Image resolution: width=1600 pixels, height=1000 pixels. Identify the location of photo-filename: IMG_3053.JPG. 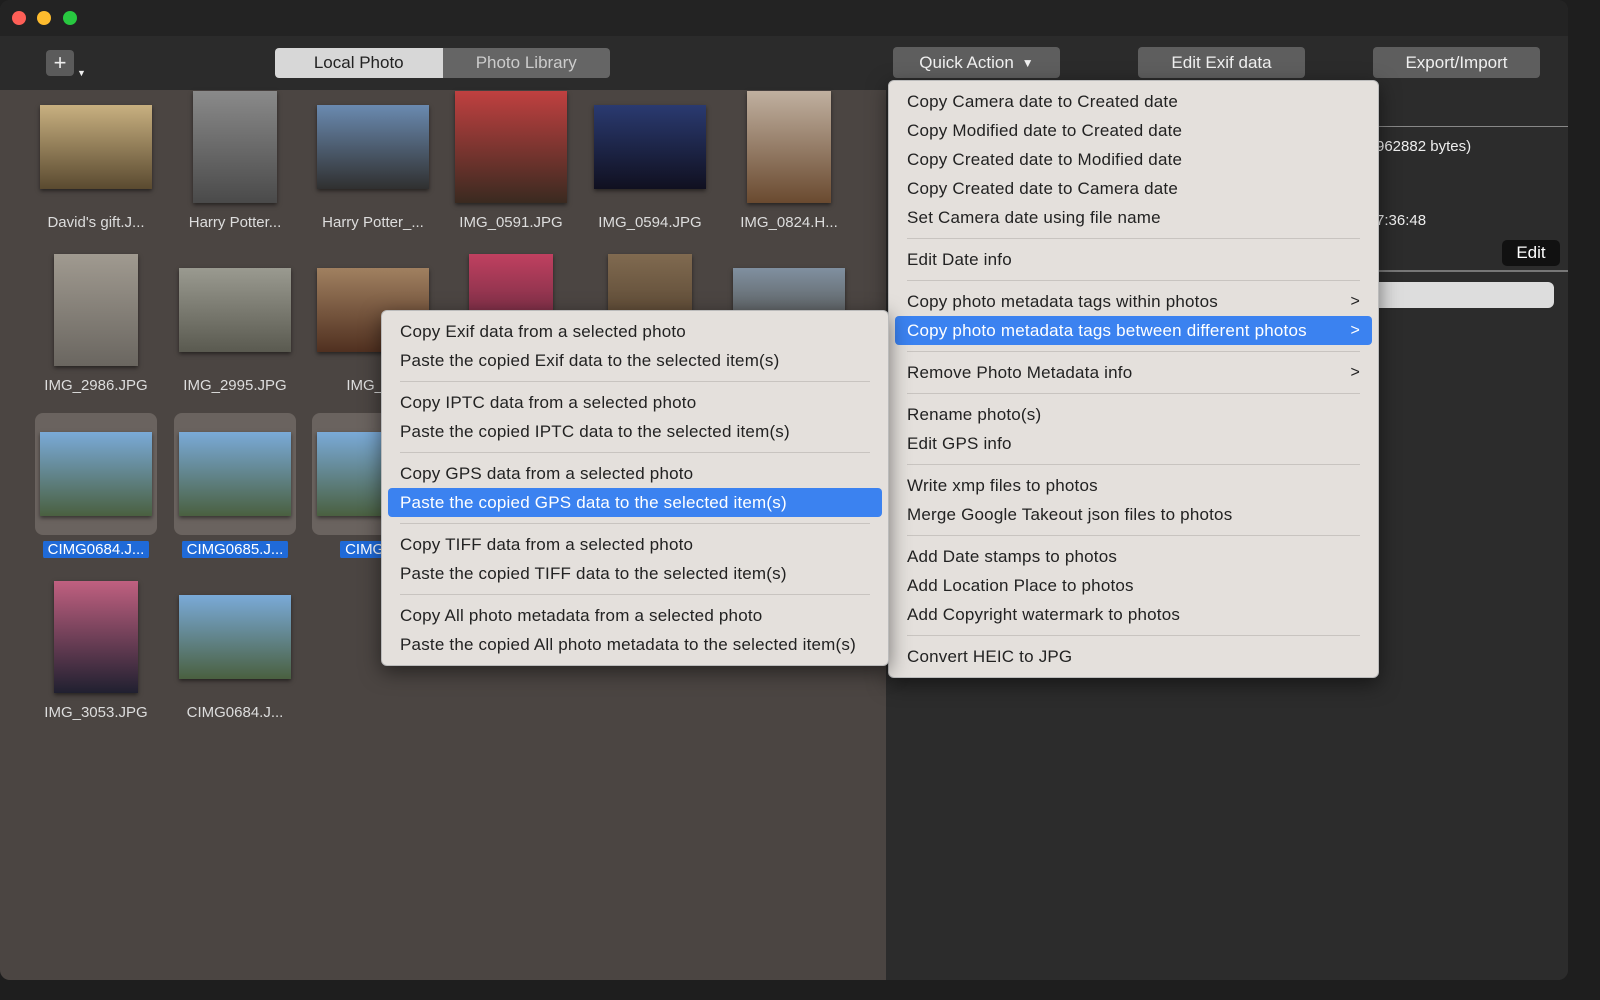
(96, 712).